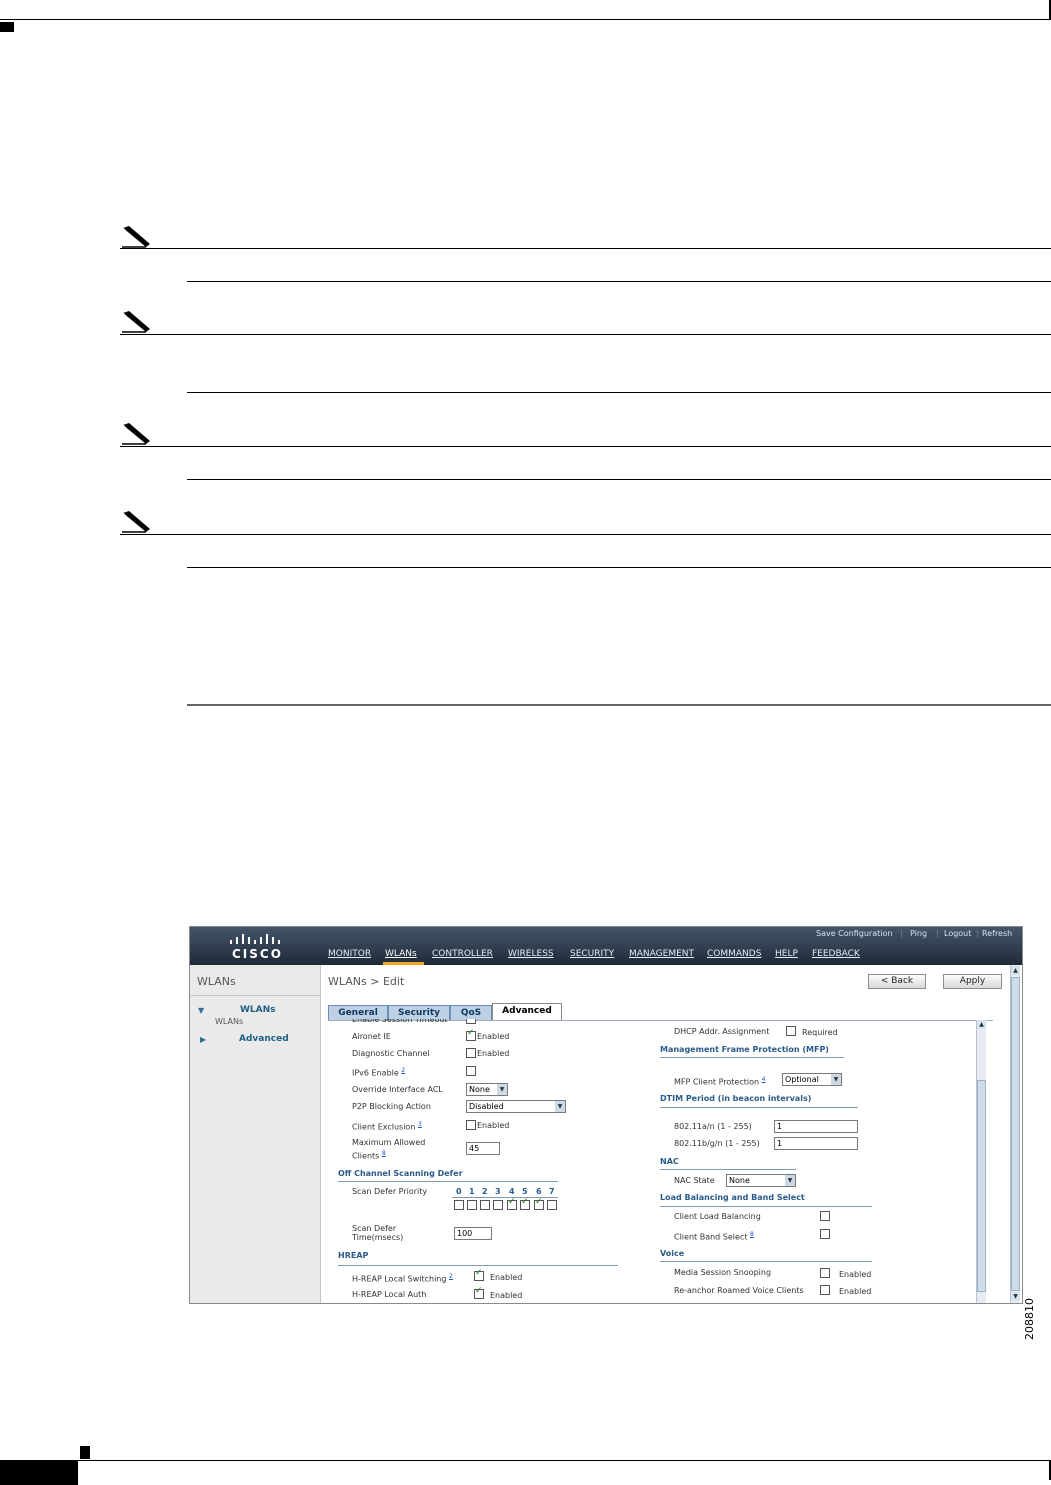 The image size is (1051, 1485). What do you see at coordinates (487, 1089) in the screenshot?
I see `override-acl-select: None ▼` at bounding box center [487, 1089].